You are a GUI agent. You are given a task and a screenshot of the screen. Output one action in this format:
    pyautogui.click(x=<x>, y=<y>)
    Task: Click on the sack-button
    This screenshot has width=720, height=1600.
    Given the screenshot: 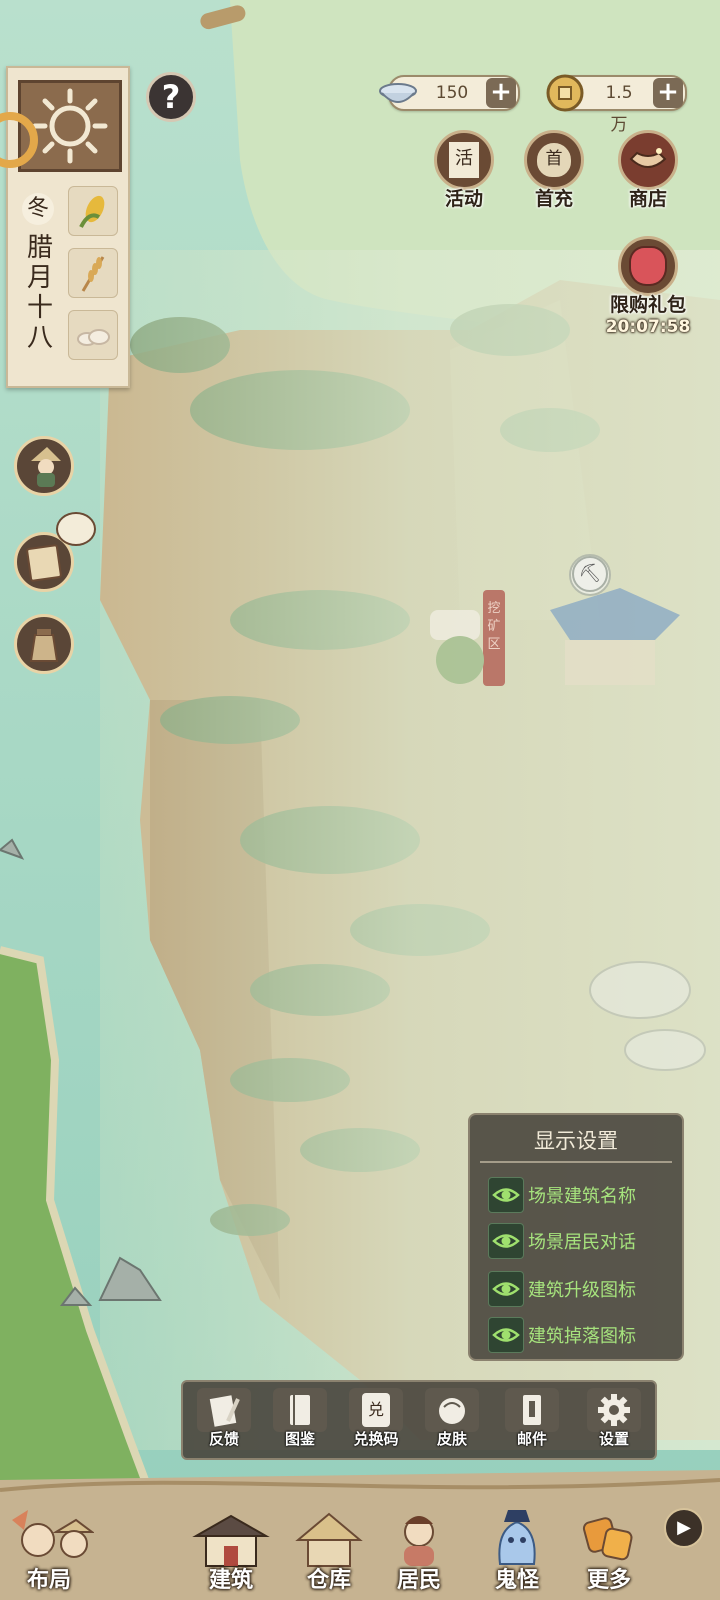 What is the action you would take?
    pyautogui.click(x=44, y=644)
    